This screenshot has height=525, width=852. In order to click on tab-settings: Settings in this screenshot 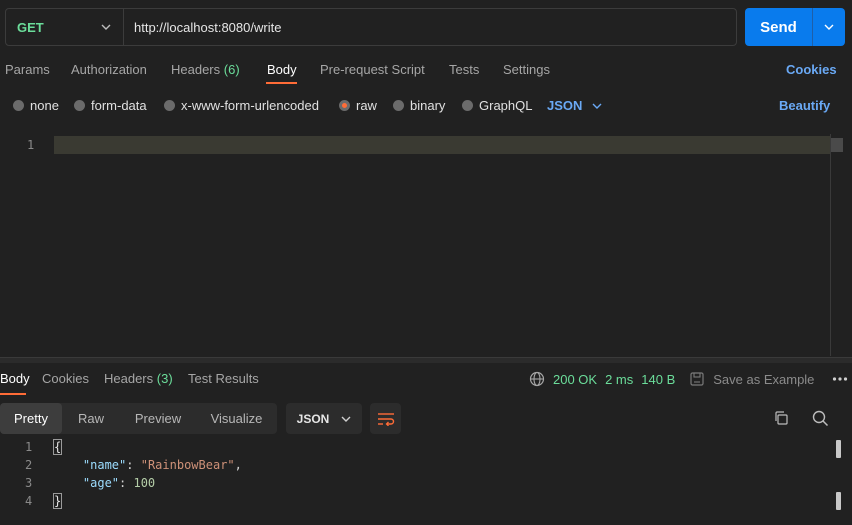, I will do `click(526, 69)`.